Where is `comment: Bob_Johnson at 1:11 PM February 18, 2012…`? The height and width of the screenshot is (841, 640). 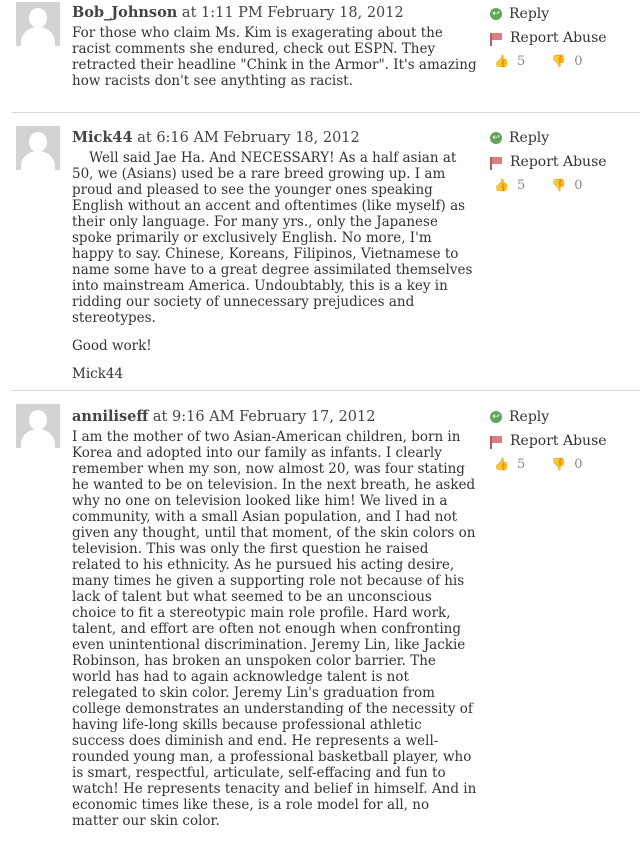 comment: Bob_Johnson at 1:11 PM February 18, 2012… is located at coordinates (320, 56).